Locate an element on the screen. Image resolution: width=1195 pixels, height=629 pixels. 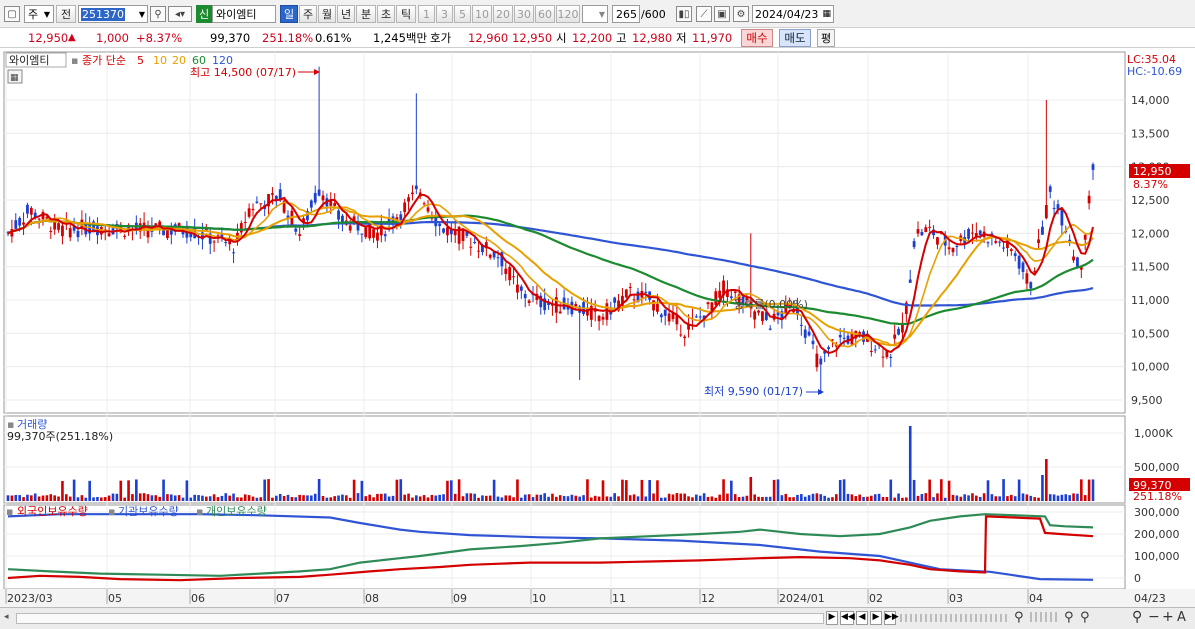
market-select-label: 주 is located at coordinates (33, 14).